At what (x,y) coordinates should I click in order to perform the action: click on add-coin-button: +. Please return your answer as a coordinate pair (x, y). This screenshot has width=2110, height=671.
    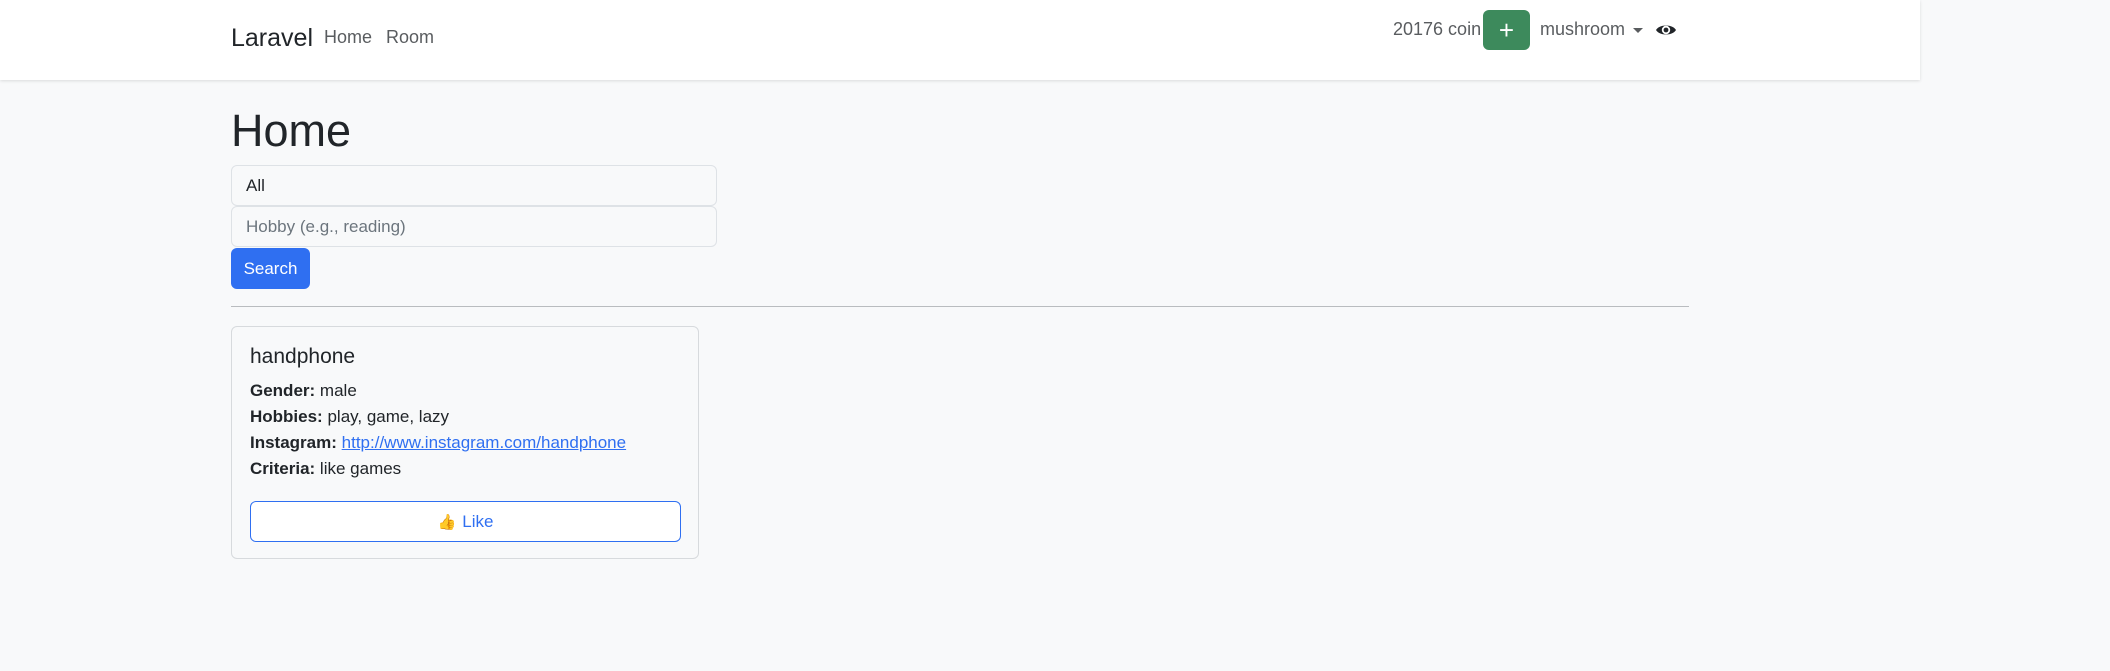
    Looking at the image, I should click on (1506, 30).